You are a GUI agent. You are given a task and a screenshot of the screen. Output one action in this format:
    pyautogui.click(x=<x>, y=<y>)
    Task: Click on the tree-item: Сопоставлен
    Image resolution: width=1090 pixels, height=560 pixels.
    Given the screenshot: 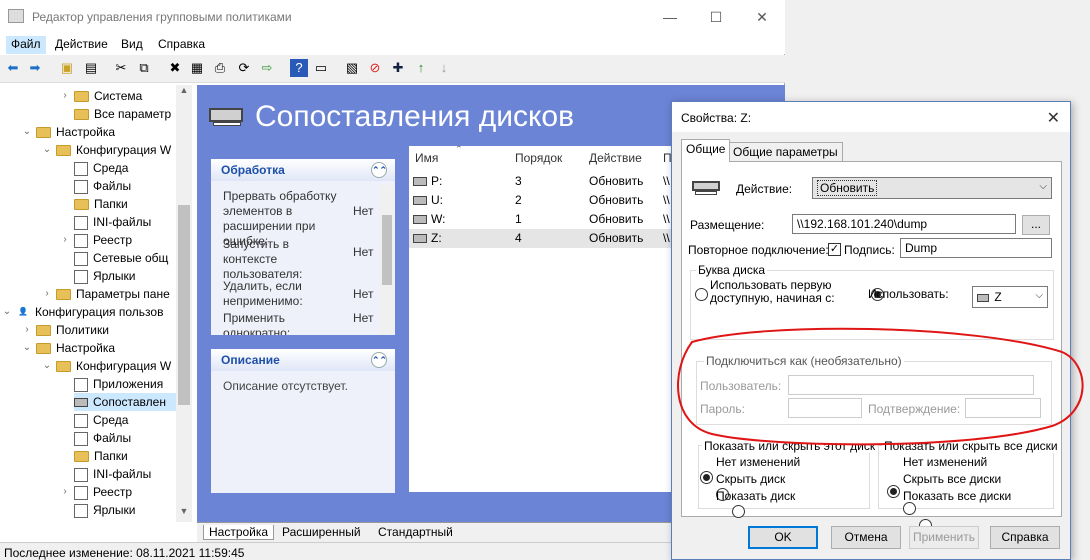 What is the action you would take?
    pyautogui.click(x=132, y=402)
    